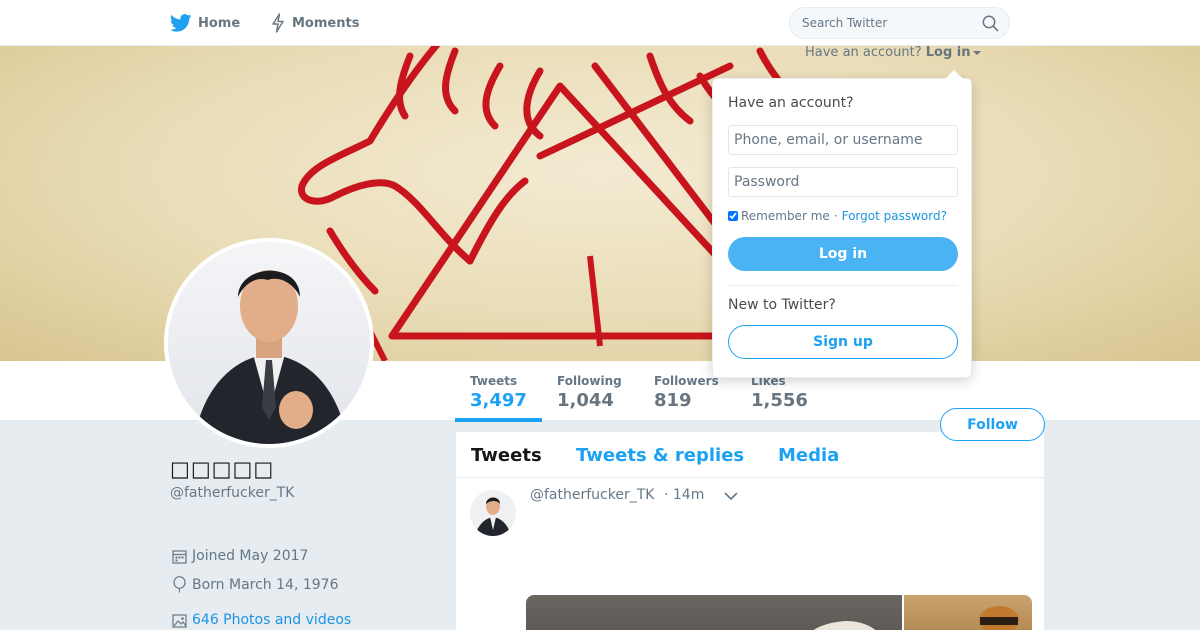 The image size is (1200, 630). What do you see at coordinates (585, 400) in the screenshot?
I see `stat-value: 1,044` at bounding box center [585, 400].